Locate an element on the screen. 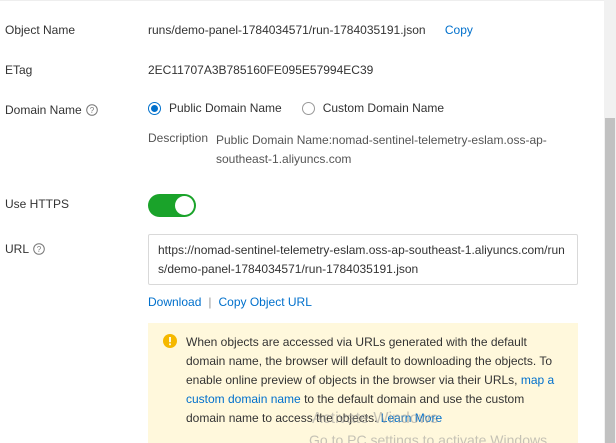 The image size is (616, 443). copy-object-url-link: Copy Object URL is located at coordinates (265, 302).